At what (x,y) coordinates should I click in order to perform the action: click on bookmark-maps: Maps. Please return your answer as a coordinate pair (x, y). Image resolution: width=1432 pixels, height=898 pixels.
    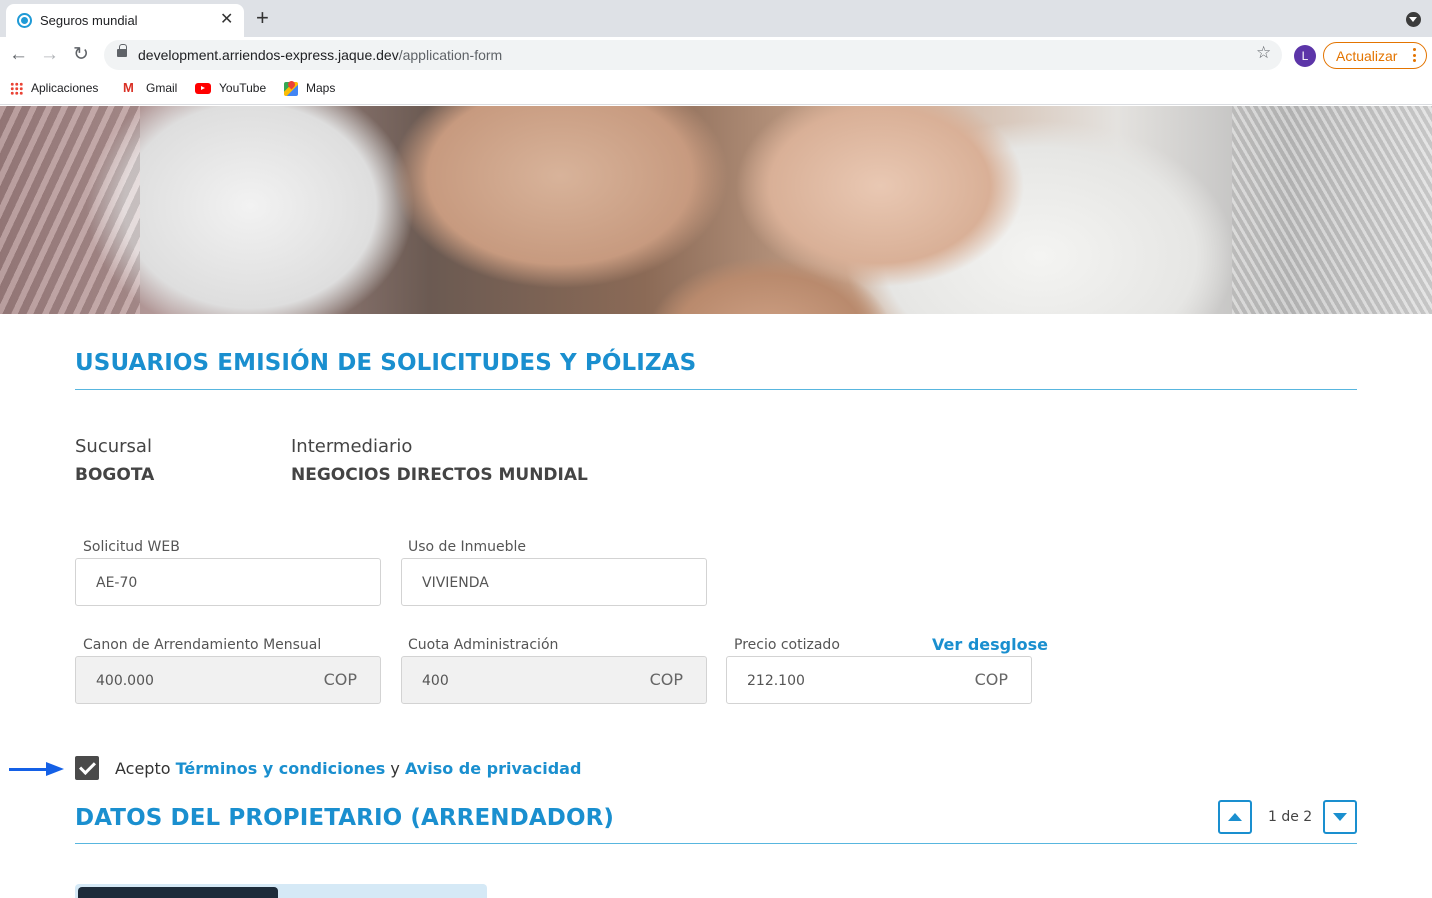
    Looking at the image, I should click on (309, 88).